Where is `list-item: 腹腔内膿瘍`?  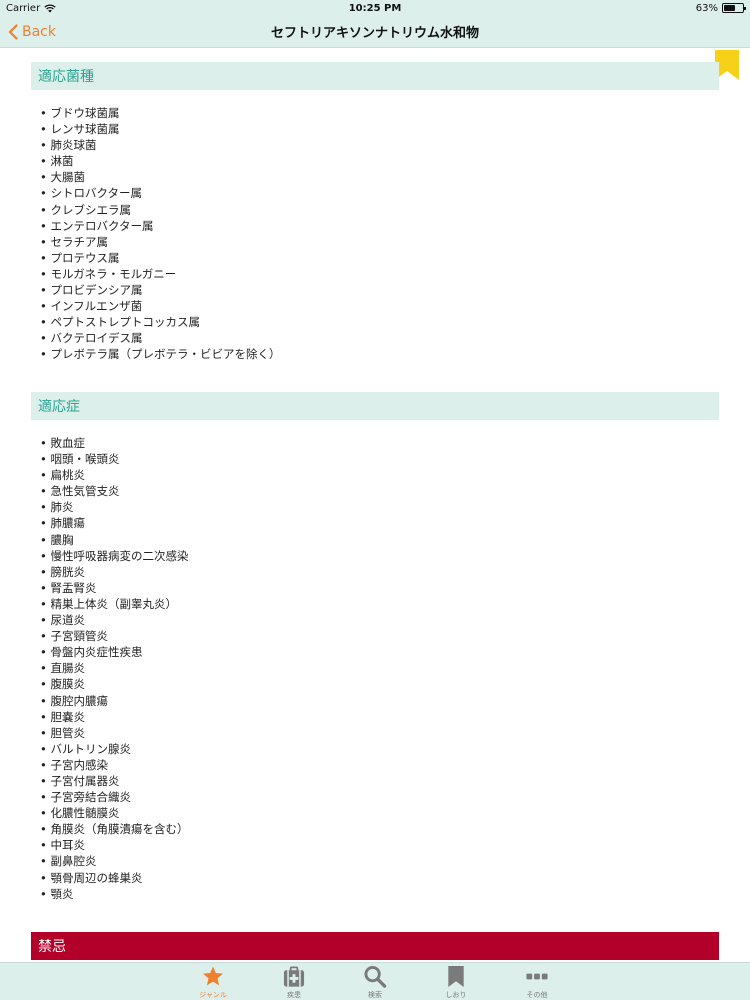 list-item: 腹腔内膿瘍 is located at coordinates (114, 701).